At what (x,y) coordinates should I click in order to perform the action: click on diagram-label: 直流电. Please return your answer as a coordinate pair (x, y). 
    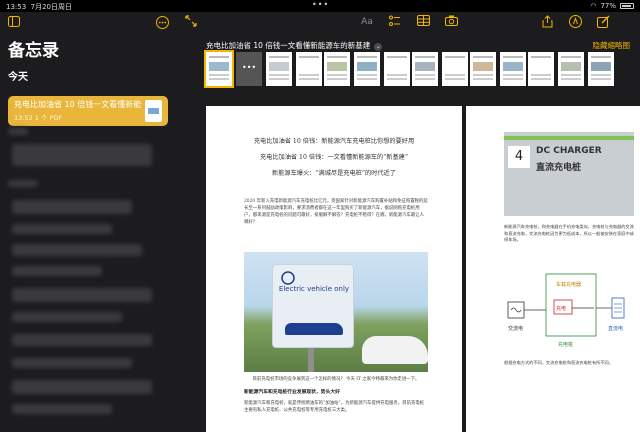
    Looking at the image, I should click on (615, 328).